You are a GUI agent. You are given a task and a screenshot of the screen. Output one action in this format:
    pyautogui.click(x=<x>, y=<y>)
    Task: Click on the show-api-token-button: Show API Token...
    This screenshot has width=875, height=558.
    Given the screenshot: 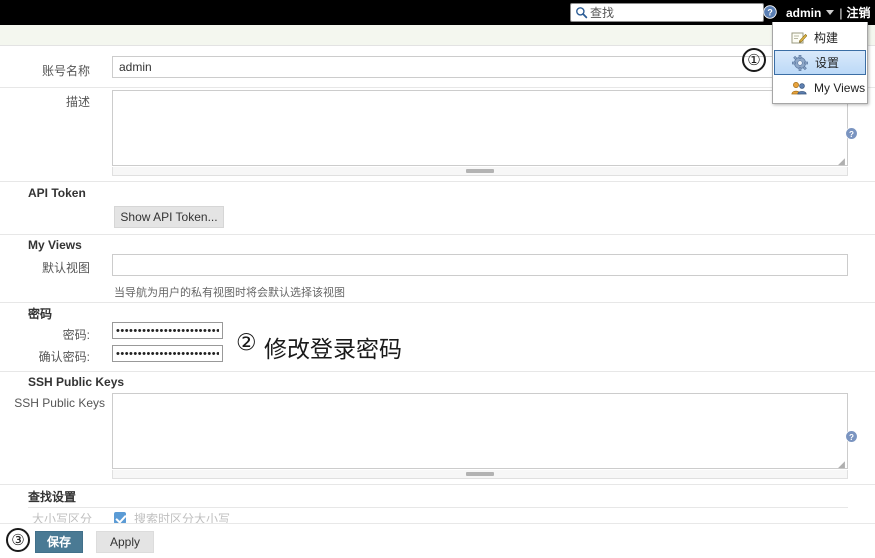 What is the action you would take?
    pyautogui.click(x=169, y=217)
    